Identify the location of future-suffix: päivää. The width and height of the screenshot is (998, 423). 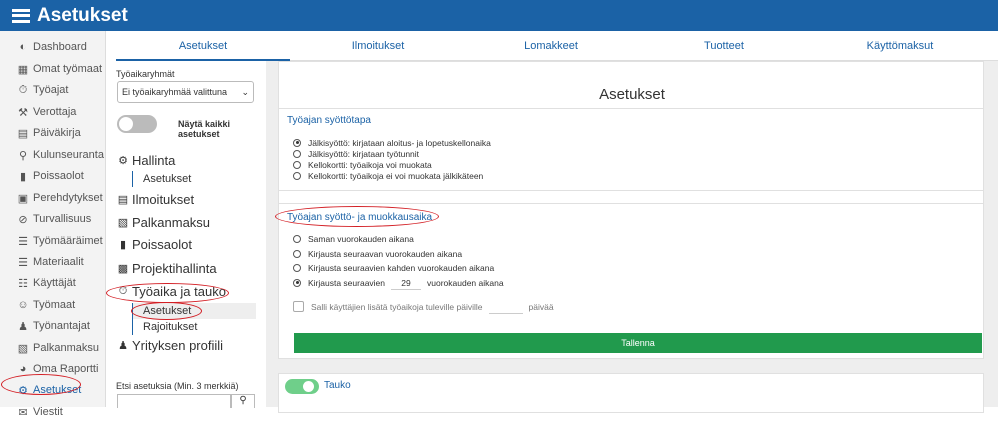
(541, 306).